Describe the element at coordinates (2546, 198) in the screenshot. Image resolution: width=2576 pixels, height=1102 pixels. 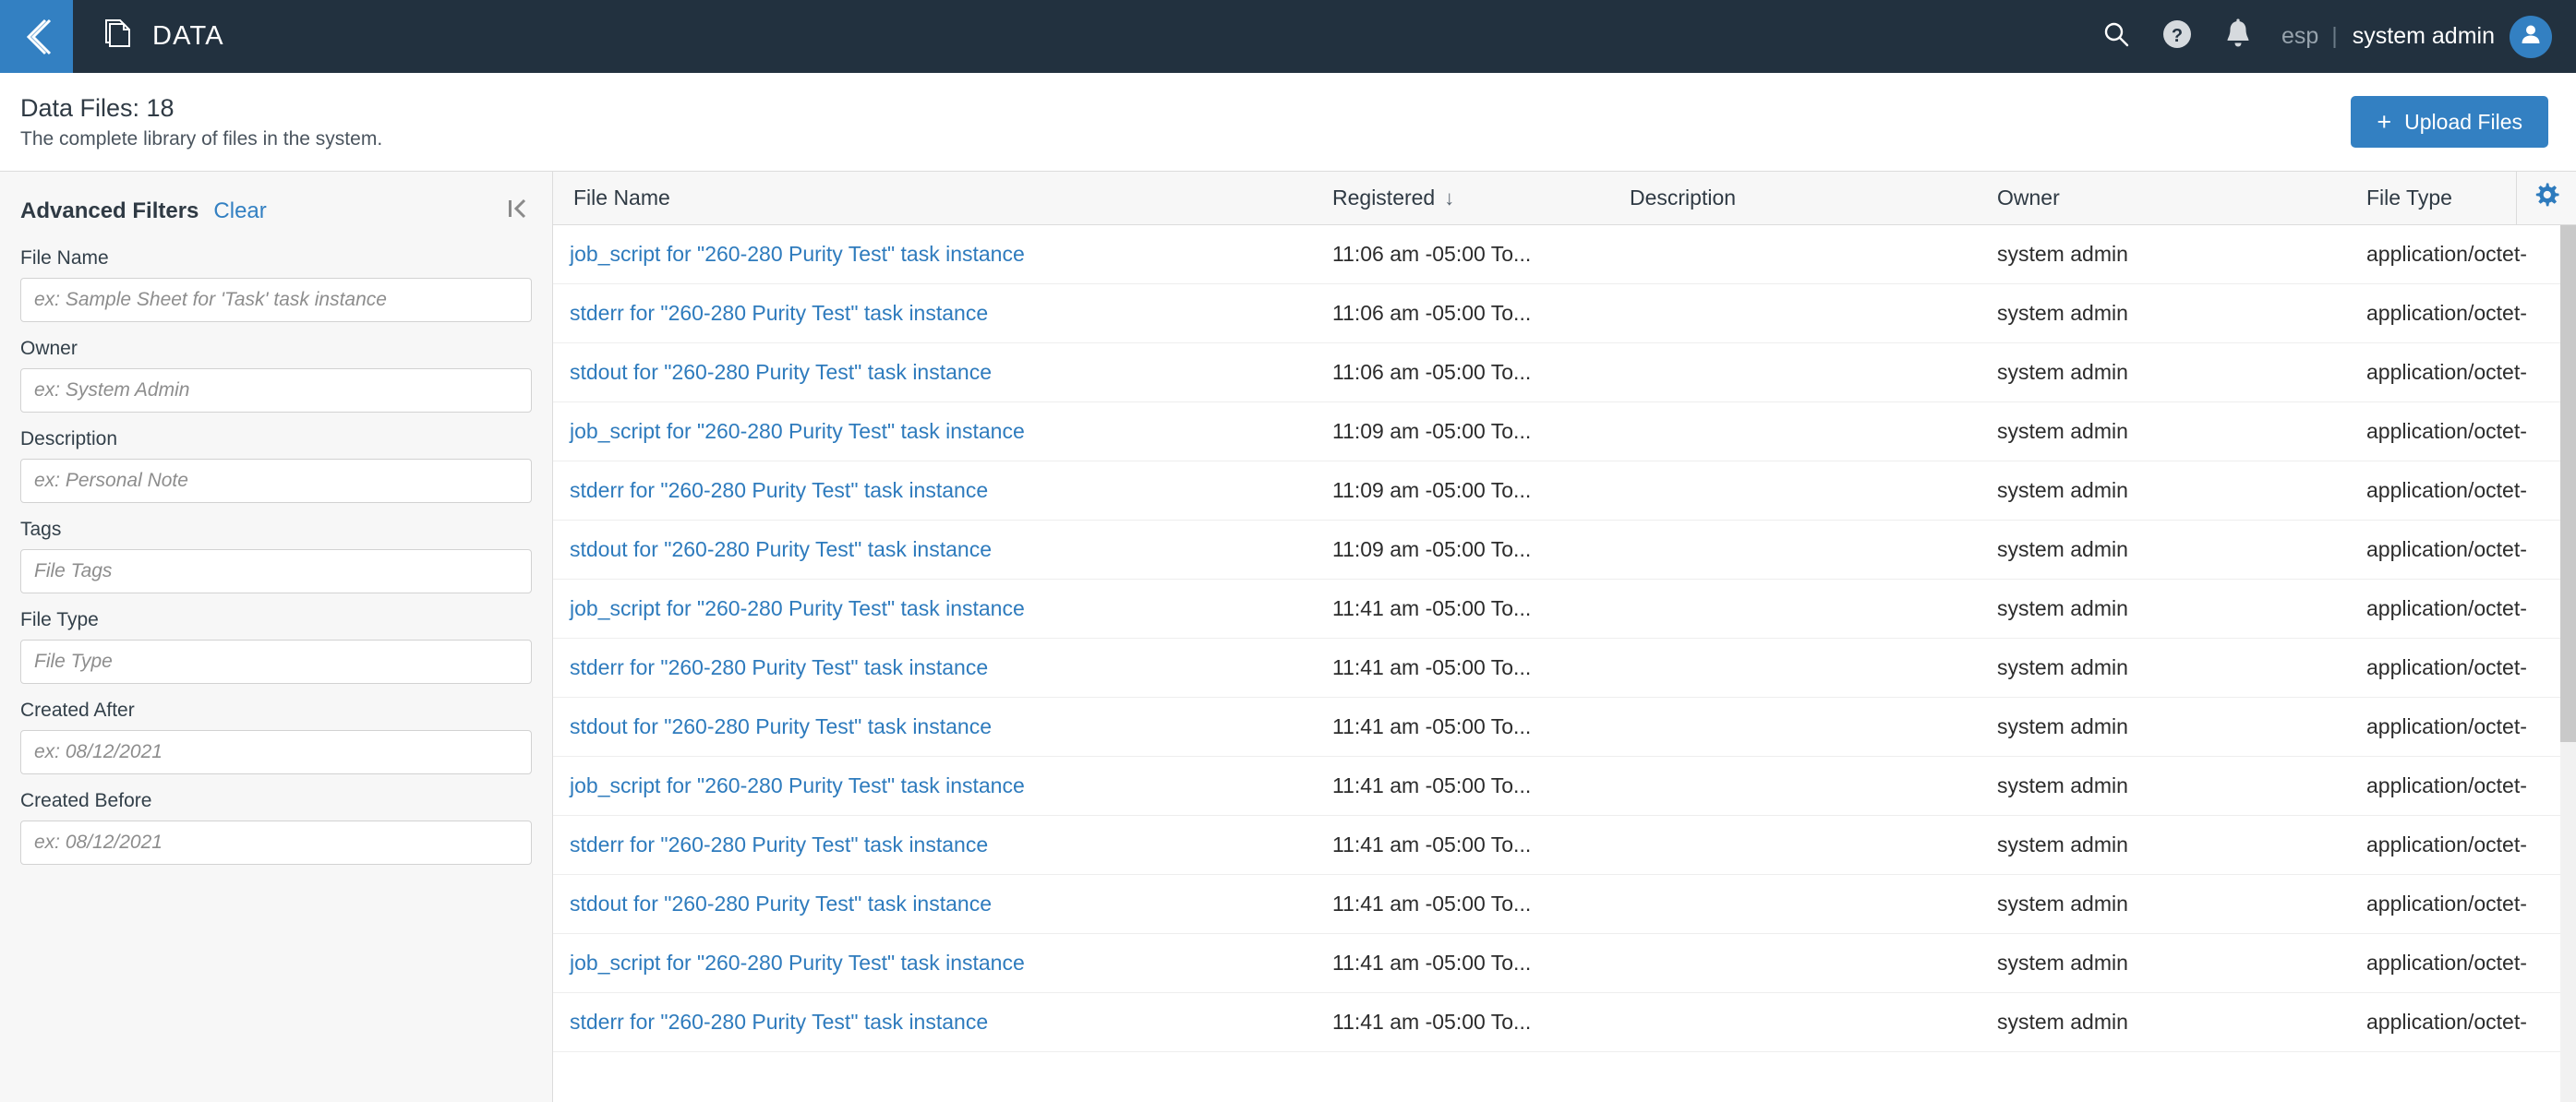
I see `table-settings-button` at that location.